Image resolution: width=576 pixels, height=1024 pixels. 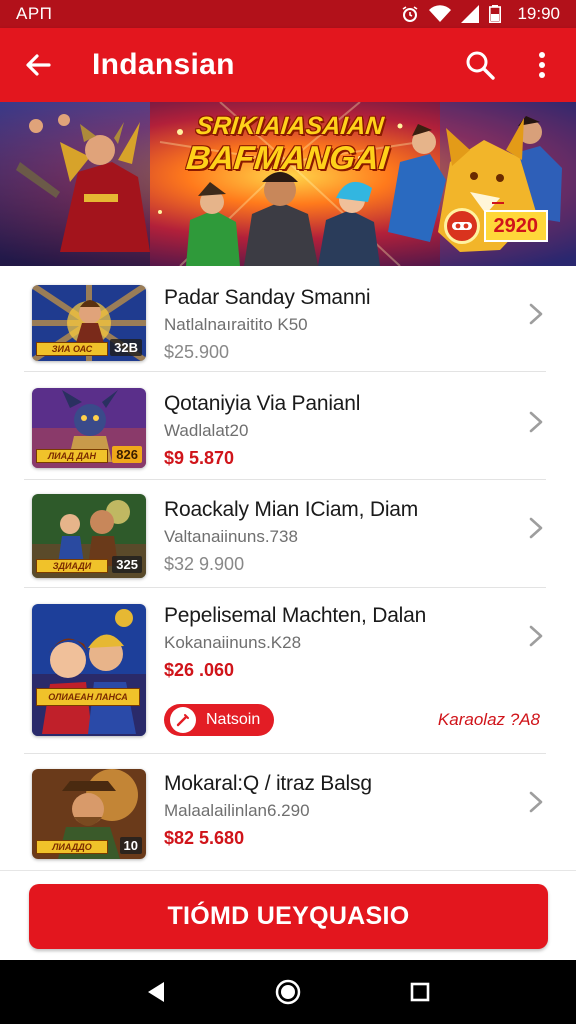 What do you see at coordinates (538, 13) in the screenshot?
I see `status-time: 19:90` at bounding box center [538, 13].